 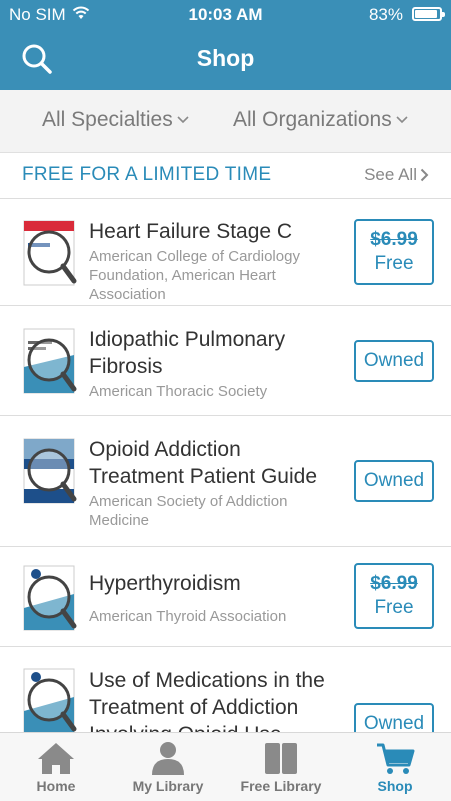 I want to click on tab-bar: Home My Library Free Library Shop, so click(x=225, y=766).